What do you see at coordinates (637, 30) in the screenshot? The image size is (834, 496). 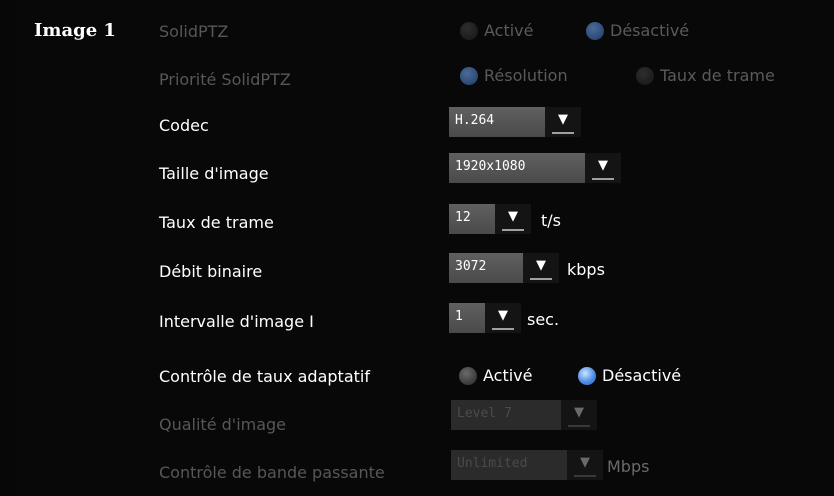 I see `solidptz-radio-off: Désactivé` at bounding box center [637, 30].